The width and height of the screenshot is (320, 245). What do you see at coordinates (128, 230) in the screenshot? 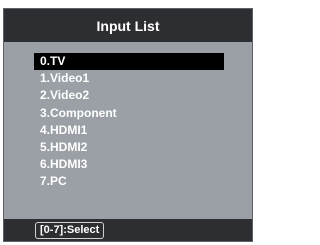
I see `input-list-footer: [0-7]:Select` at bounding box center [128, 230].